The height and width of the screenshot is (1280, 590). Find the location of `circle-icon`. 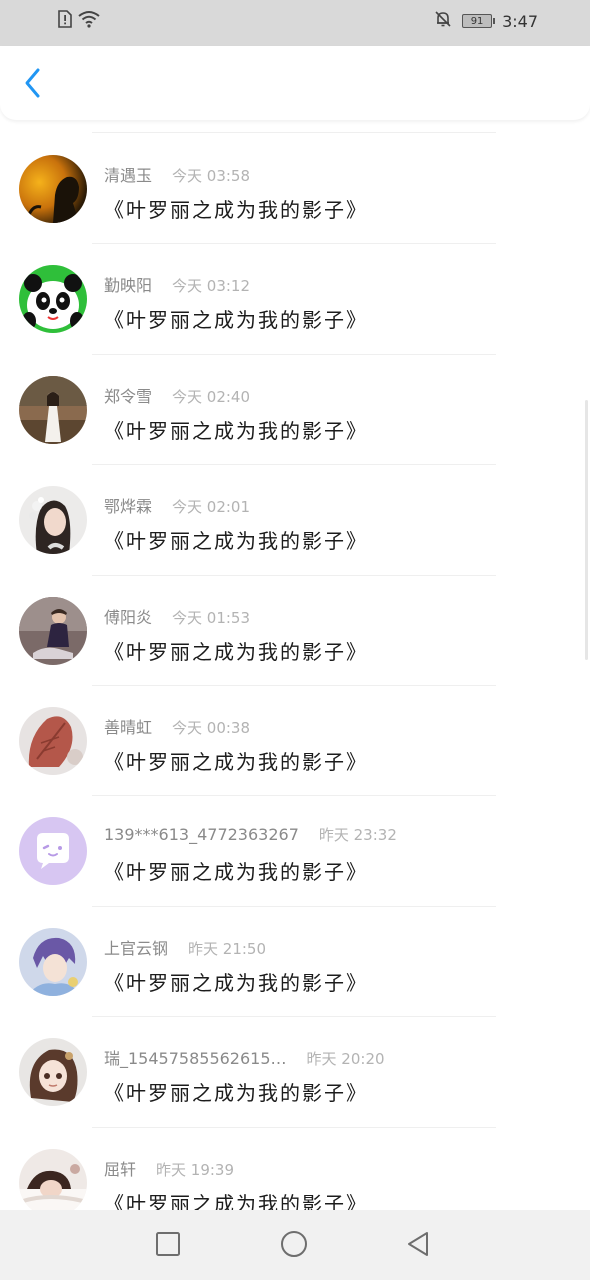

circle-icon is located at coordinates (294, 1246).